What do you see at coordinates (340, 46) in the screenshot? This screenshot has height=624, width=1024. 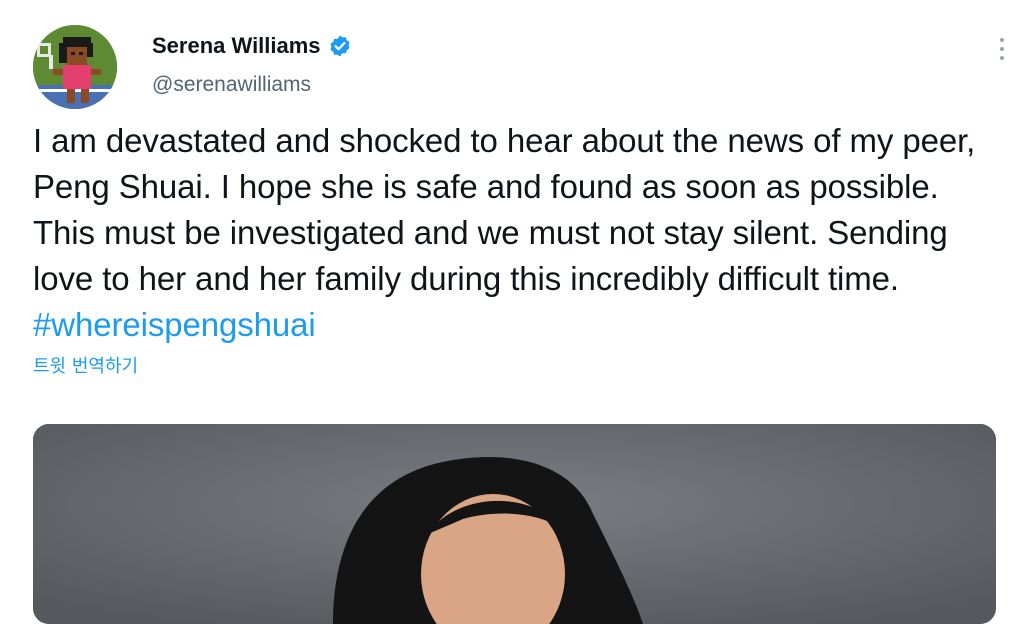 I see `verified-badge-icon` at bounding box center [340, 46].